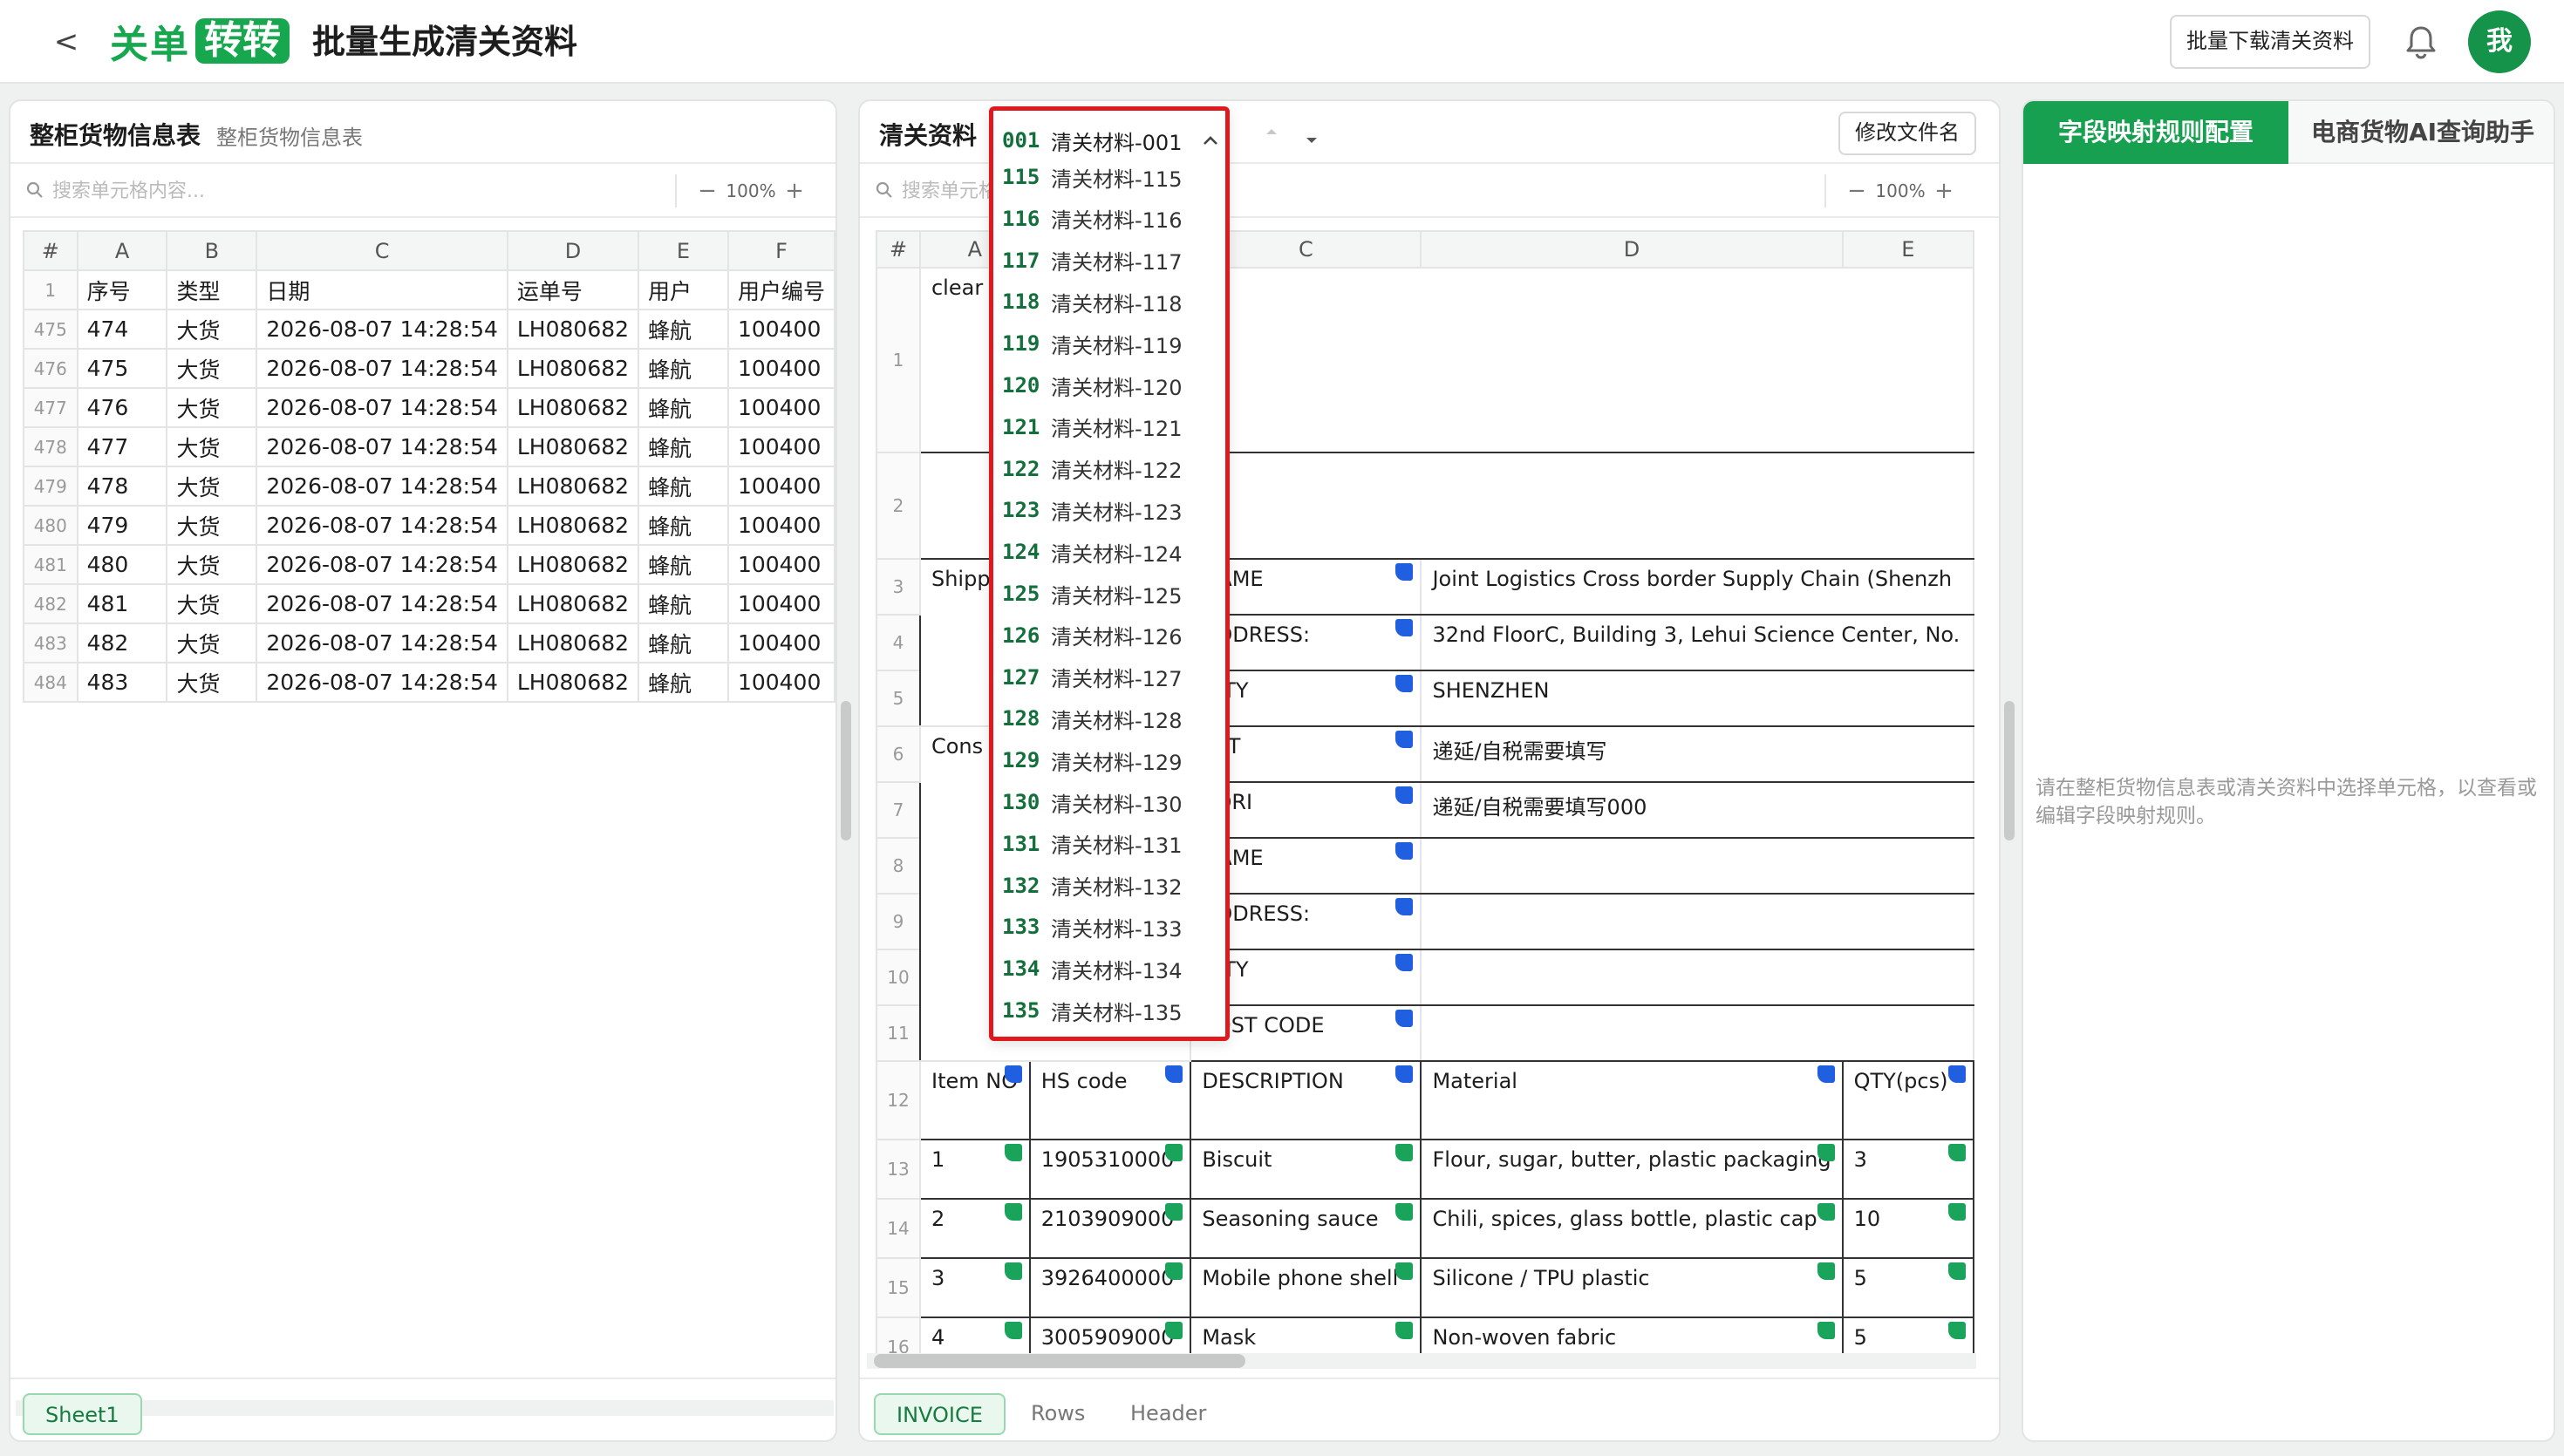  What do you see at coordinates (2421, 42) in the screenshot?
I see `bell-icon` at bounding box center [2421, 42].